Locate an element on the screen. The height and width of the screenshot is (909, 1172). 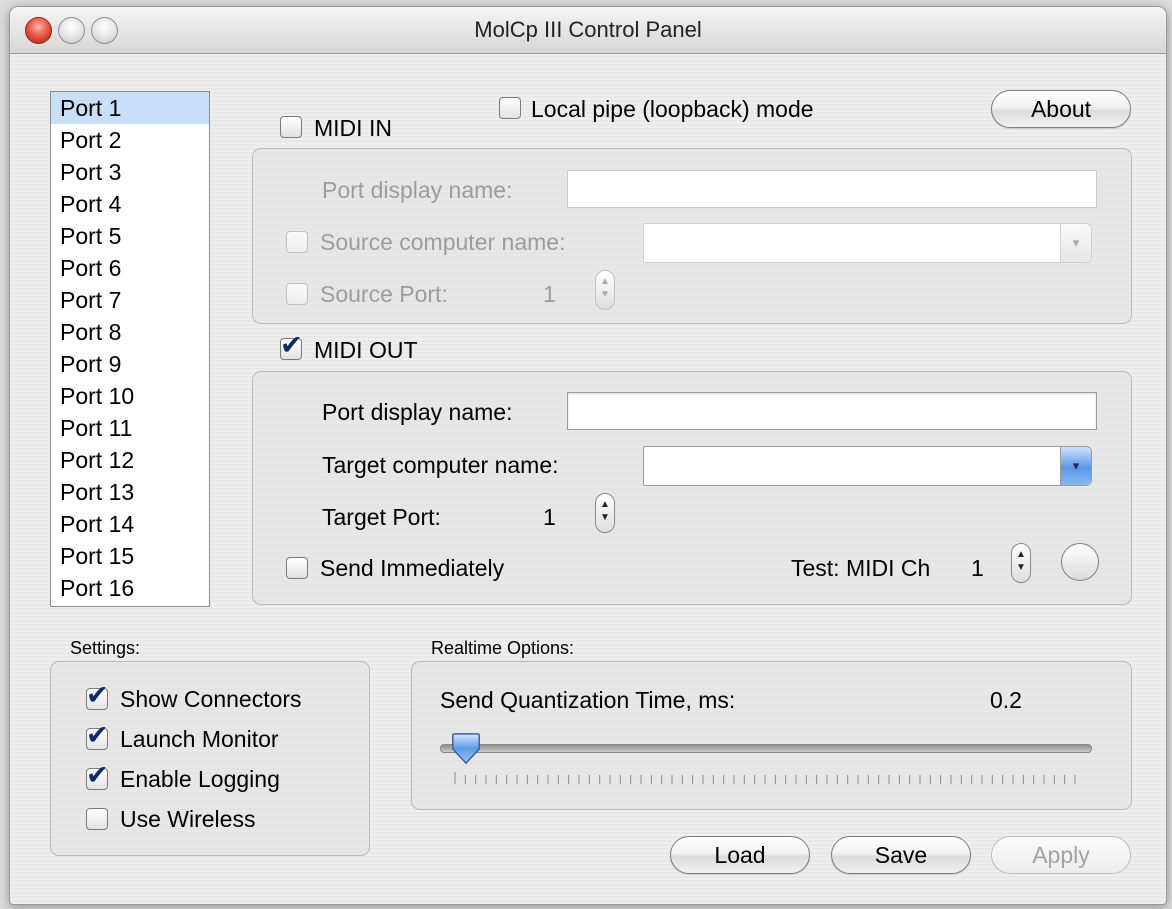
loopback-checkbox is located at coordinates (510, 108).